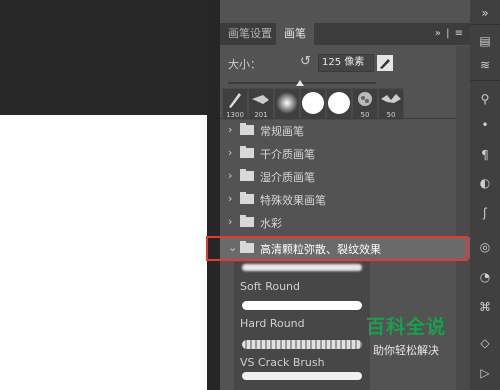 Image resolution: width=500 pixels, height=390 pixels. I want to click on paths-icon: ʃ, so click(485, 213).